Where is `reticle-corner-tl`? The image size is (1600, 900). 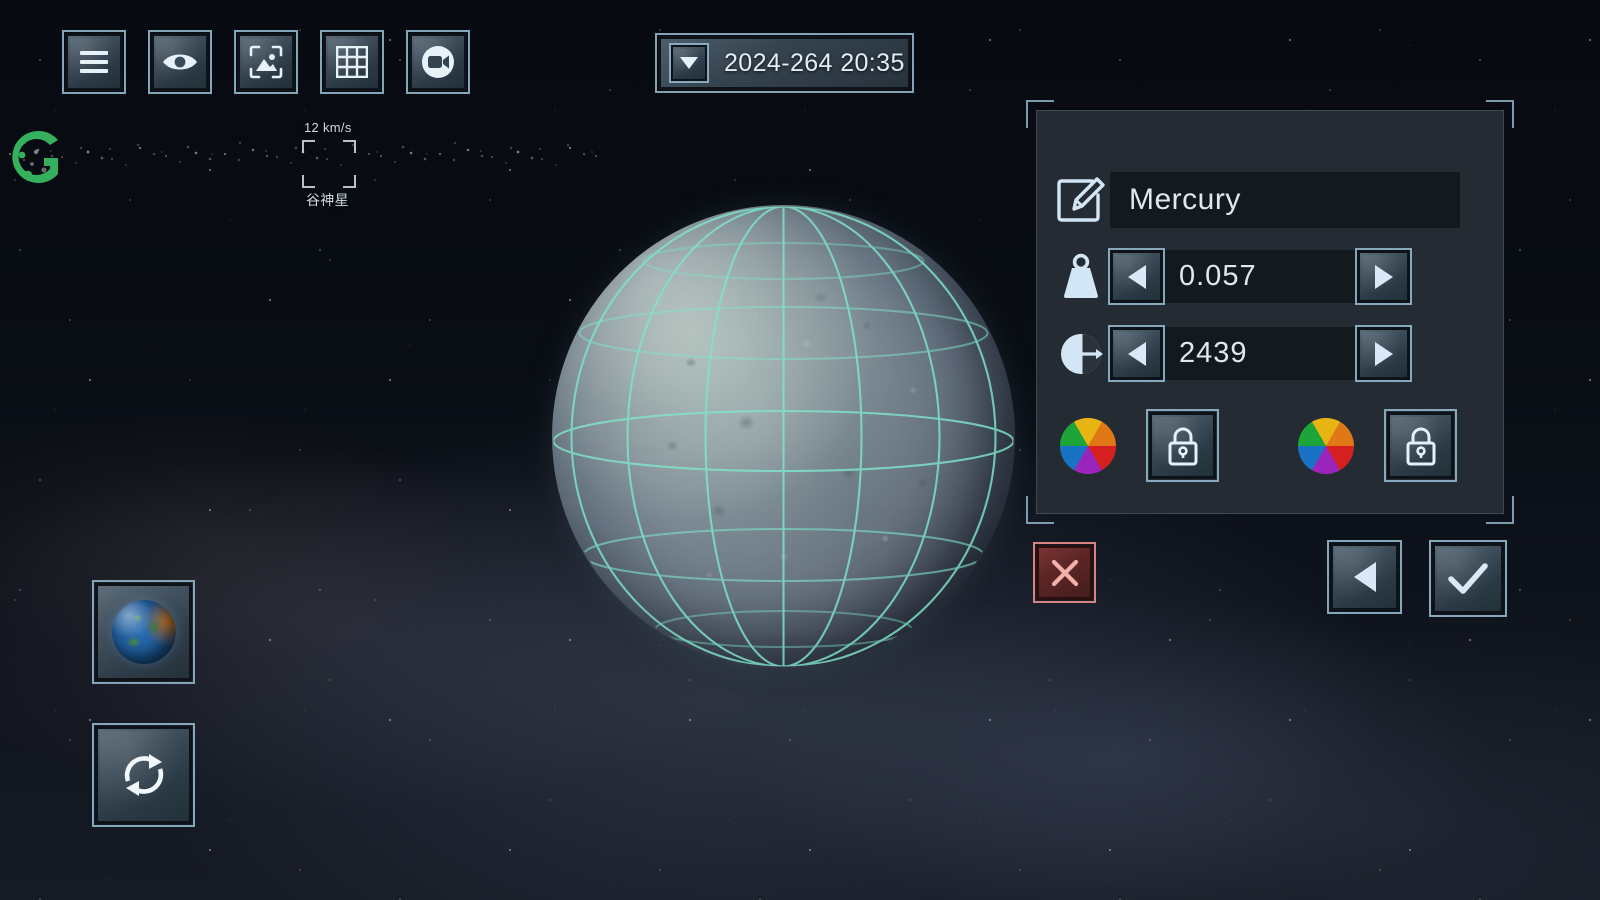
reticle-corner-tl is located at coordinates (308, 146).